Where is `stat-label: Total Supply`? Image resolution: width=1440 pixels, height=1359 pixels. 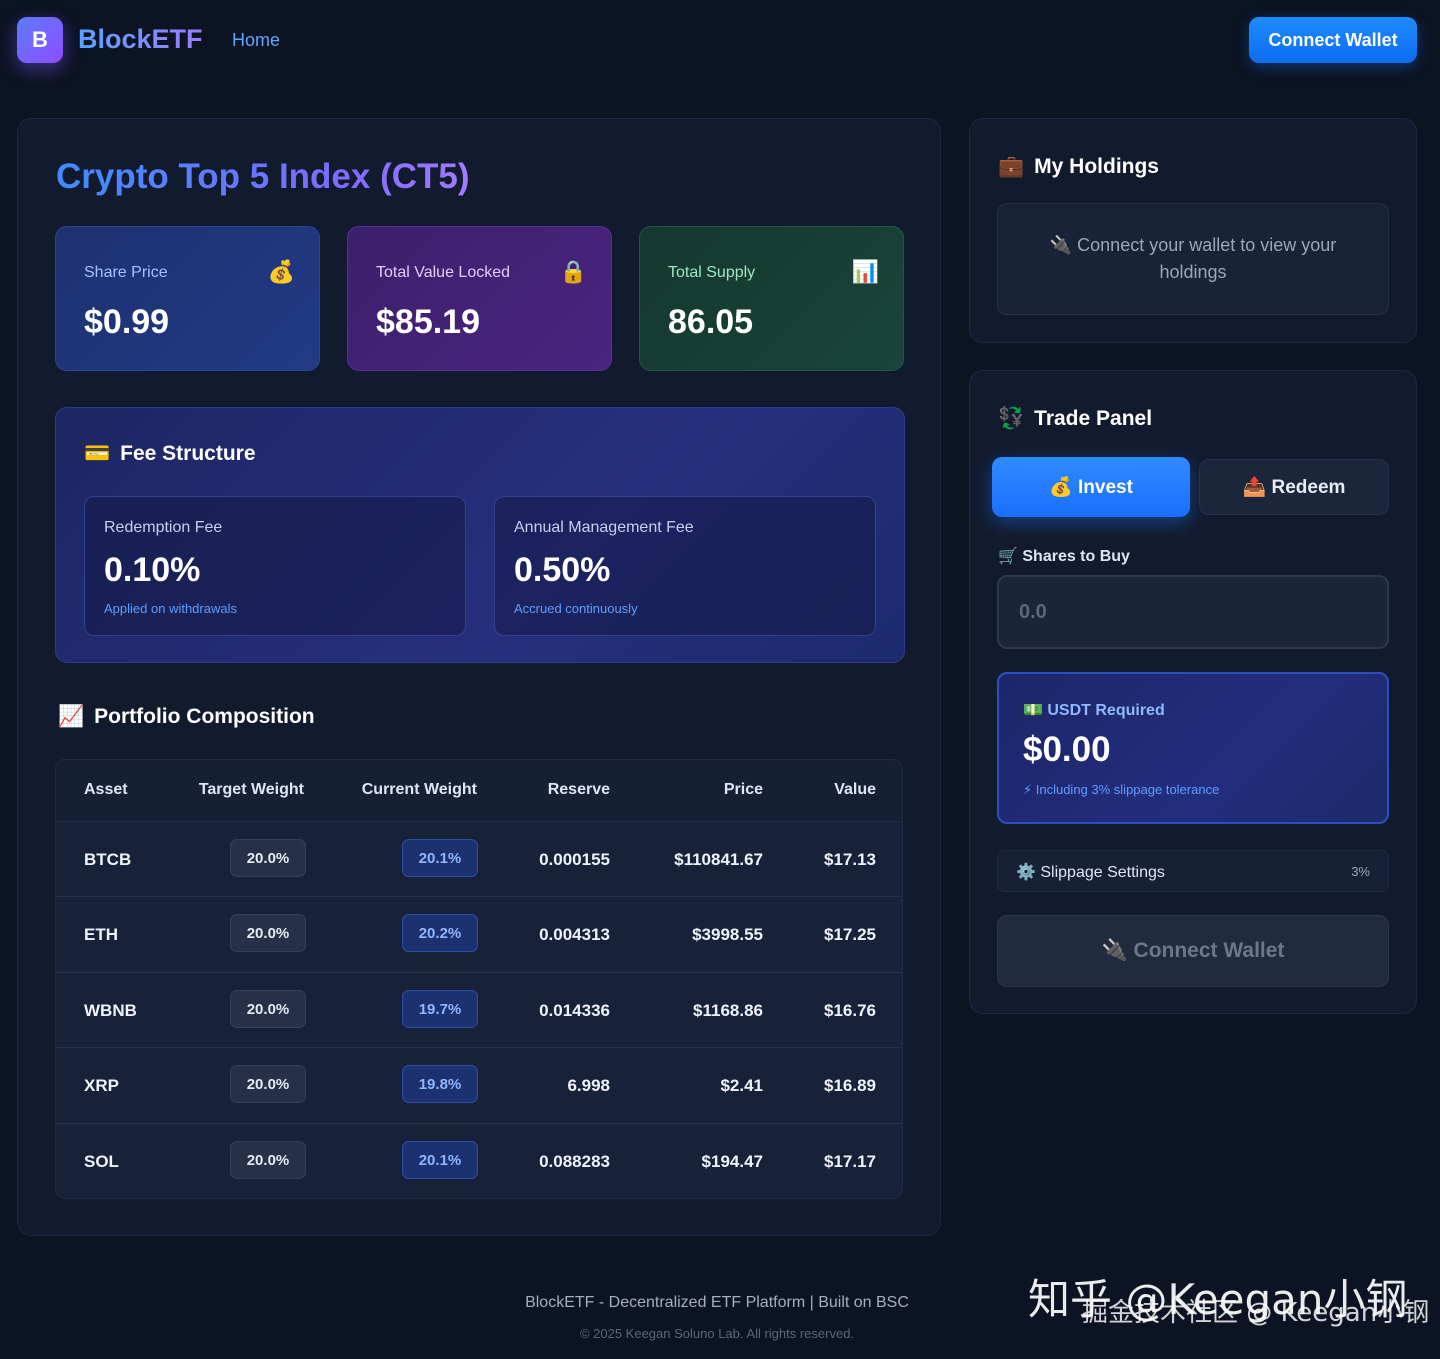
stat-label: Total Supply is located at coordinates (712, 272).